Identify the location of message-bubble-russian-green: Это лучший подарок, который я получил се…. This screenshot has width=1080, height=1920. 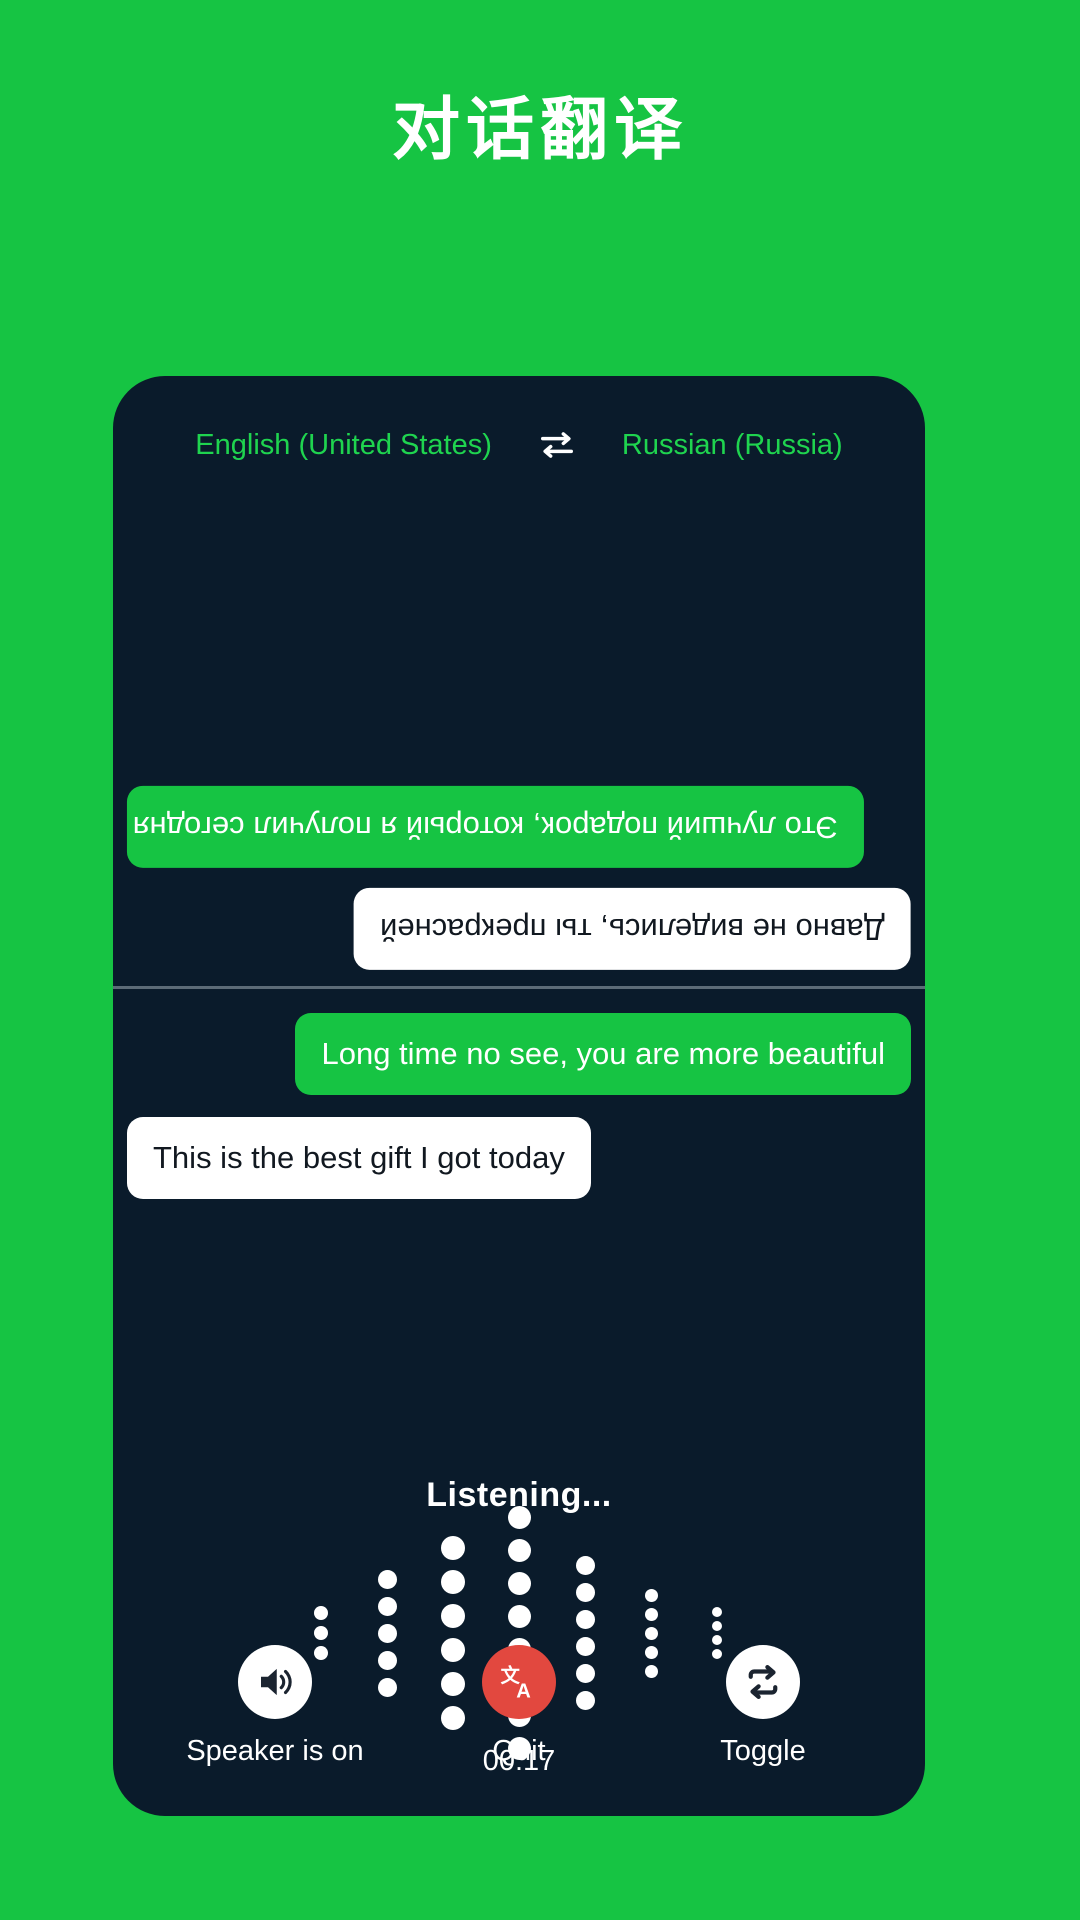
(495, 827).